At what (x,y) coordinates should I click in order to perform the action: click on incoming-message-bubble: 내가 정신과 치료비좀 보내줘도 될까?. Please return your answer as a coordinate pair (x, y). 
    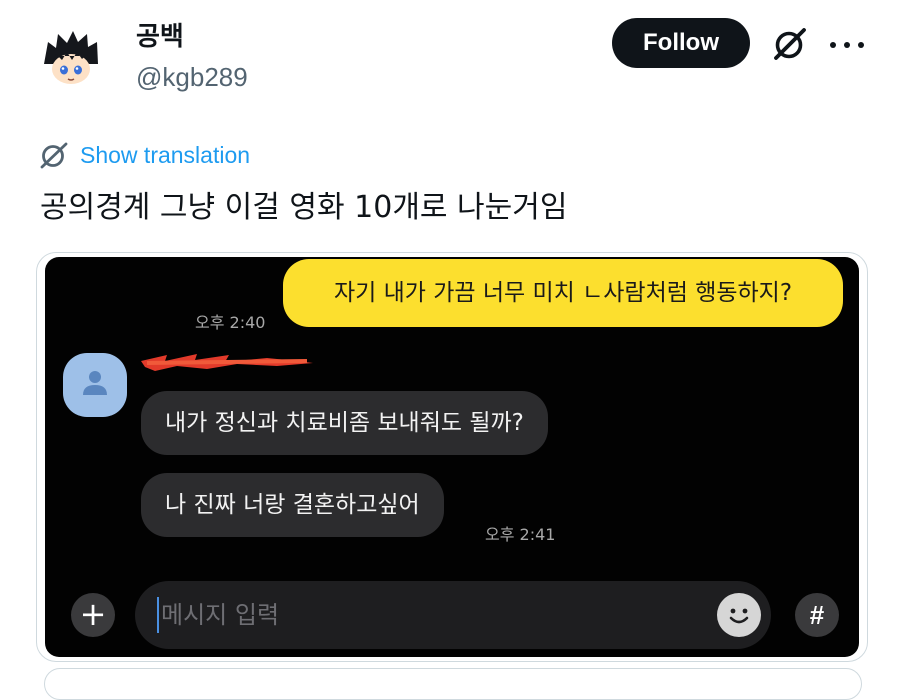
    Looking at the image, I should click on (344, 423).